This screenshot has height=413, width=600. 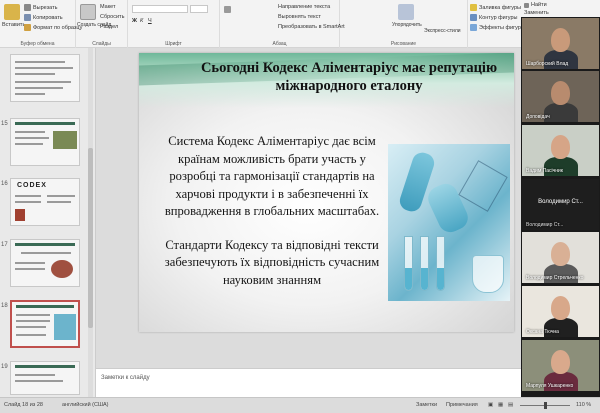 I want to click on find-label: Найти, so click(x=539, y=5).